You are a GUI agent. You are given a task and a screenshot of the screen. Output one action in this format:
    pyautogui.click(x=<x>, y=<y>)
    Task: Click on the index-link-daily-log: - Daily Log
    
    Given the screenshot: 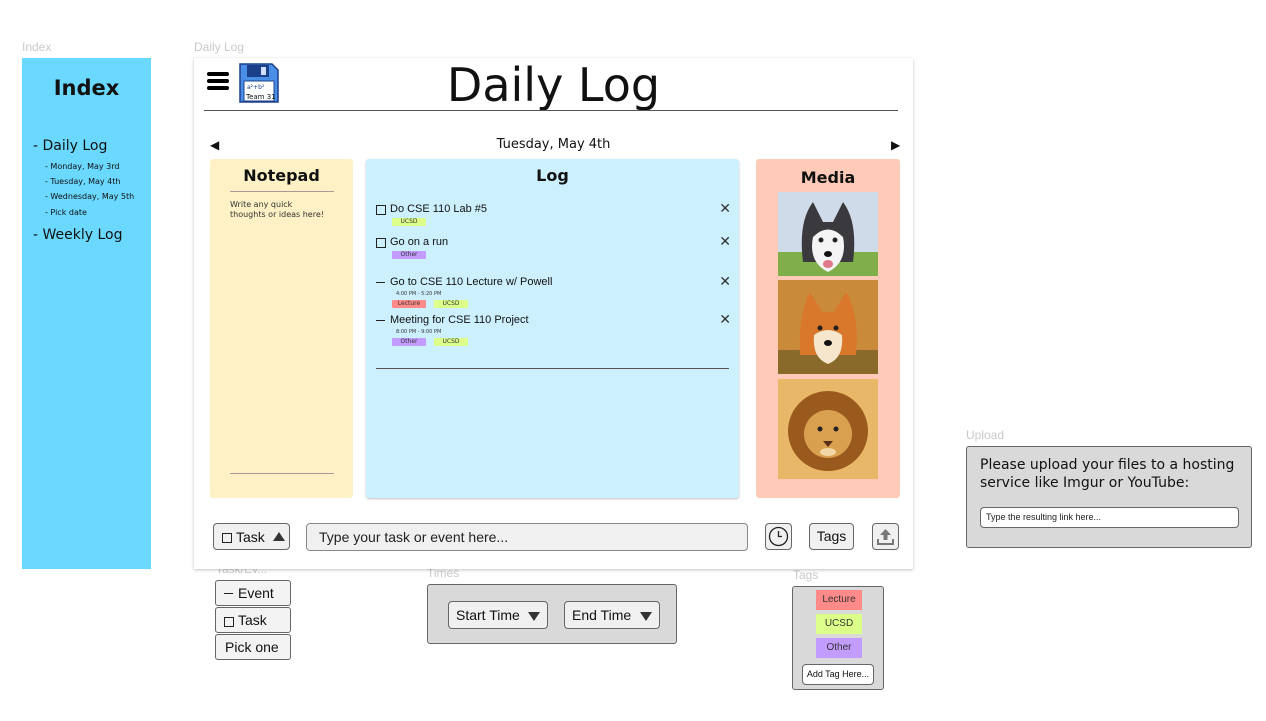 What is the action you would take?
    pyautogui.click(x=70, y=146)
    